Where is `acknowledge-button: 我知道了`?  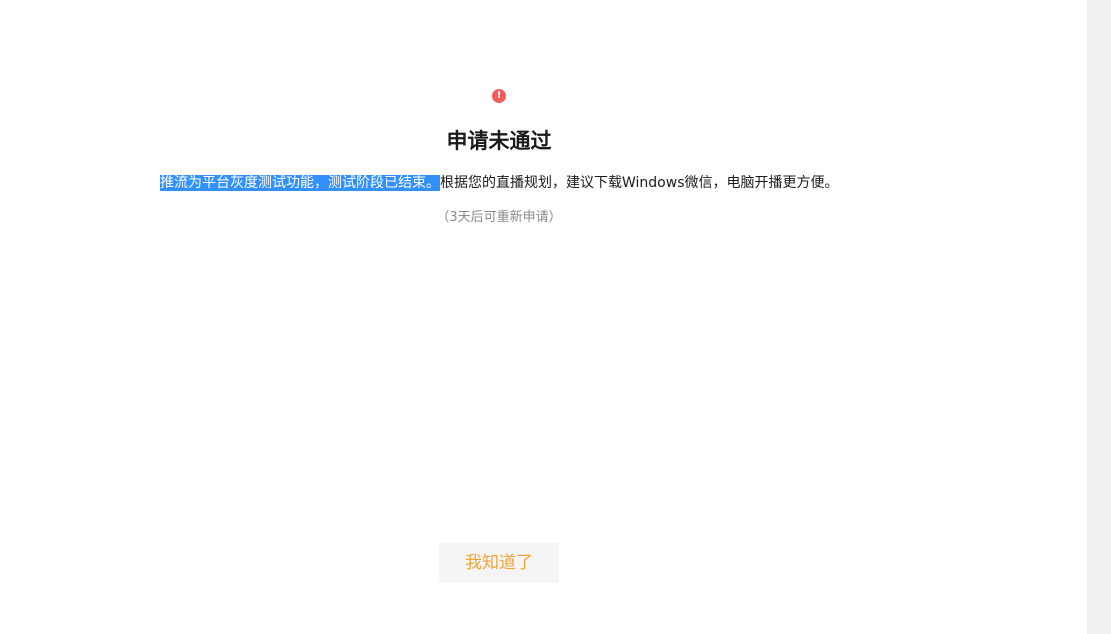 acknowledge-button: 我知道了 is located at coordinates (499, 563).